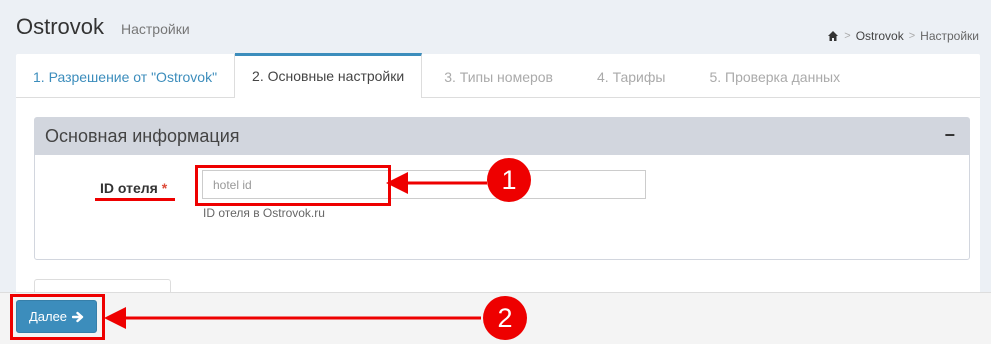  I want to click on breadcrumb-item-ostrovok: Ostrovok, so click(880, 36).